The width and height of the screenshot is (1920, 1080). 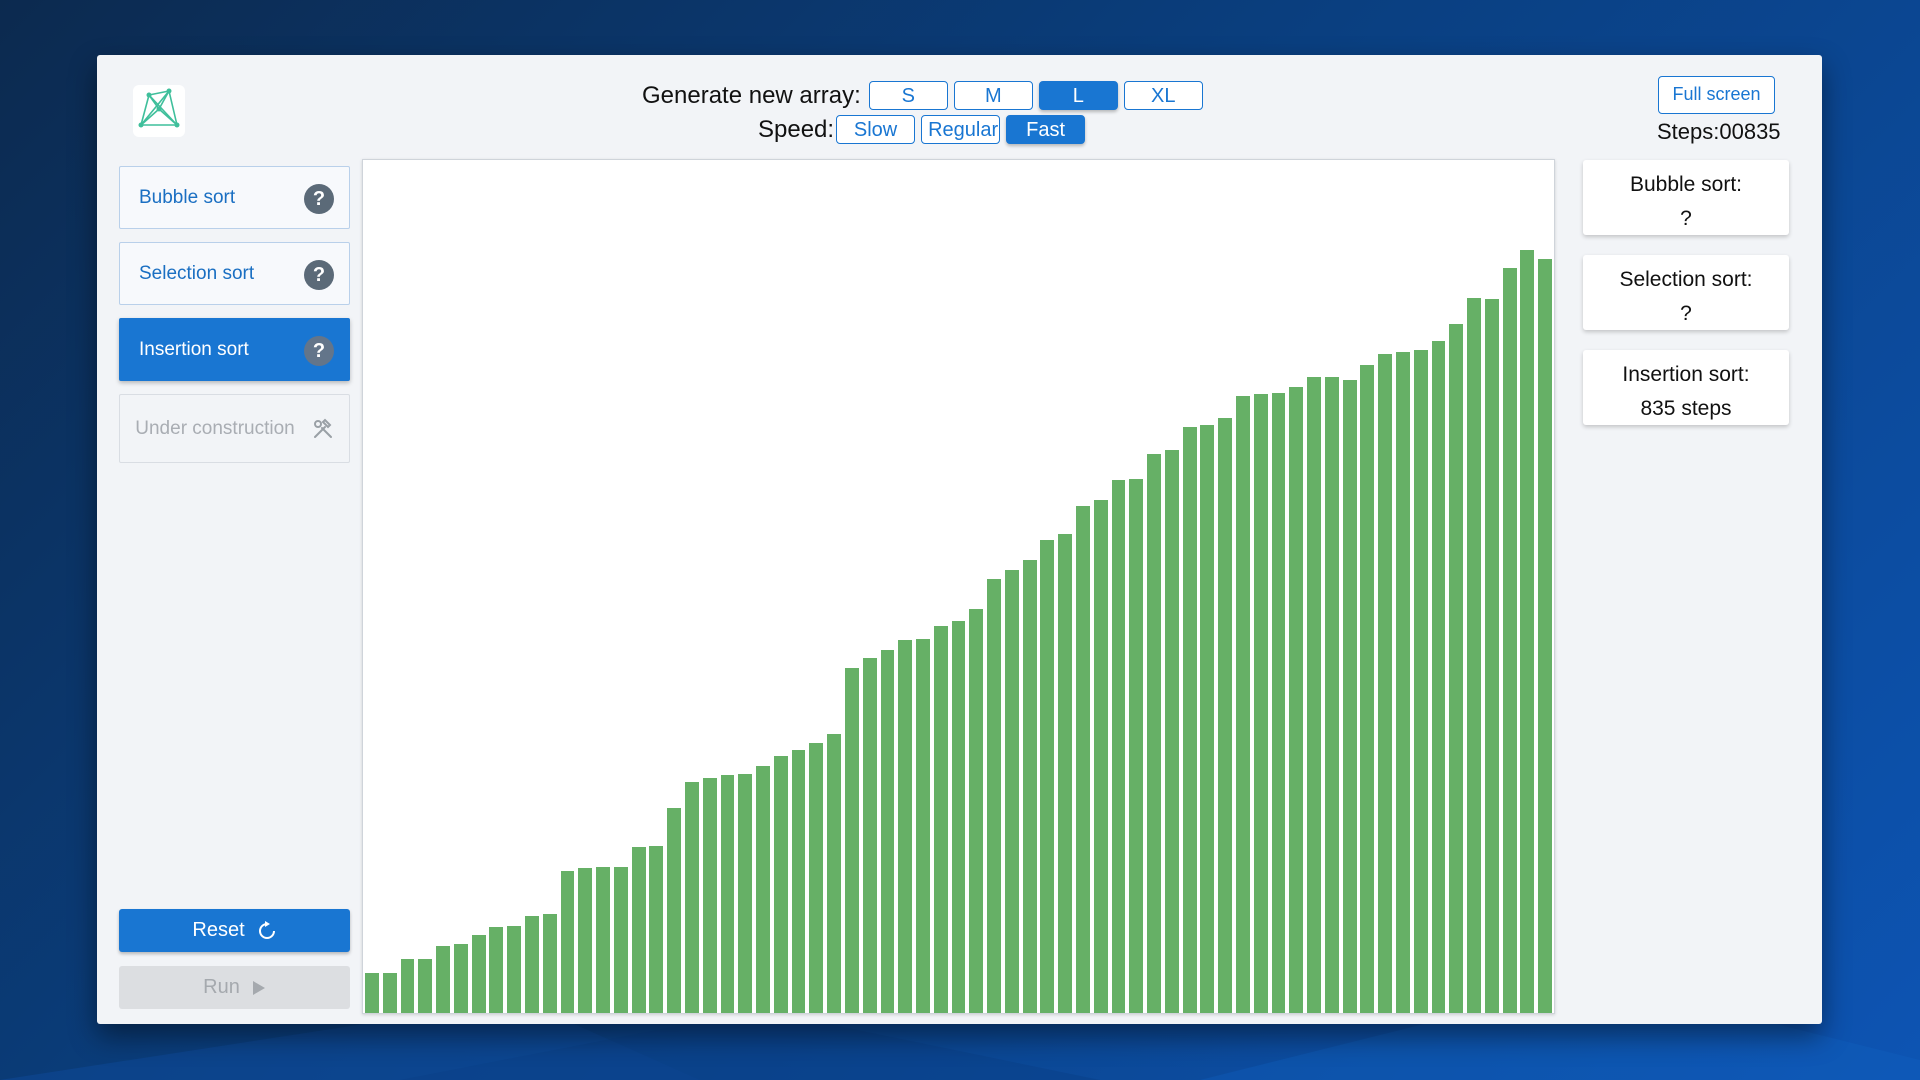 I want to click on hammer-wrench-icon, so click(x=323, y=428).